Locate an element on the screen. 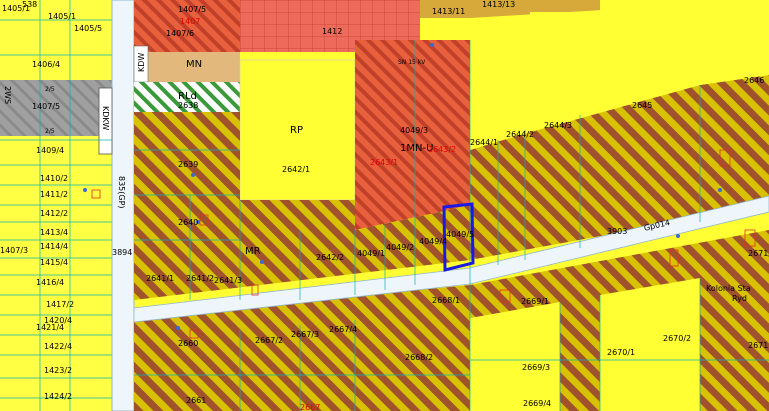  zone-yellow-right-low is located at coordinates (650, 344).